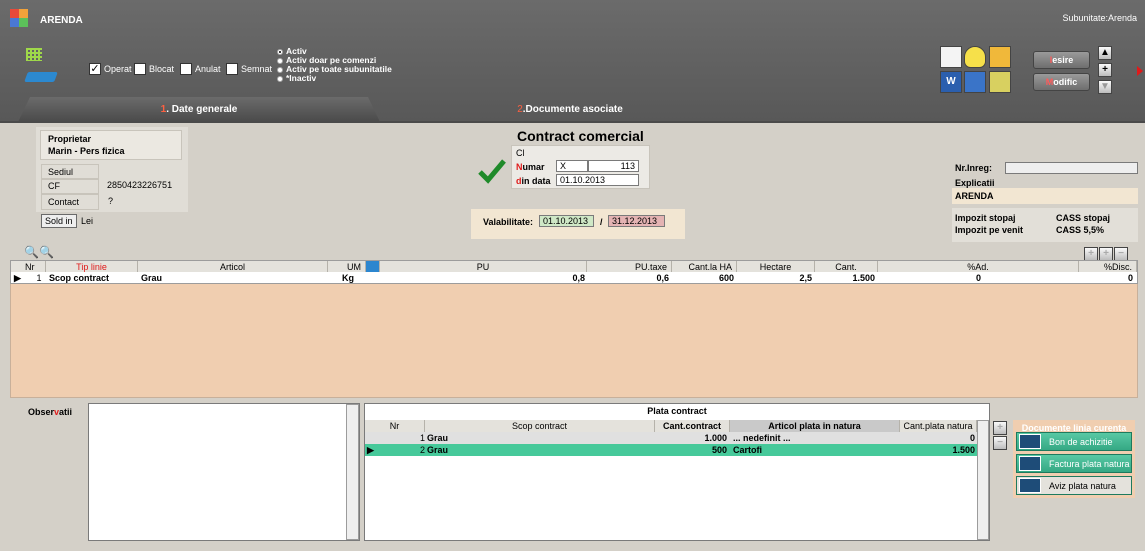  Describe the element at coordinates (1000, 443) in the screenshot. I see `plata-remove-icon: −` at that location.